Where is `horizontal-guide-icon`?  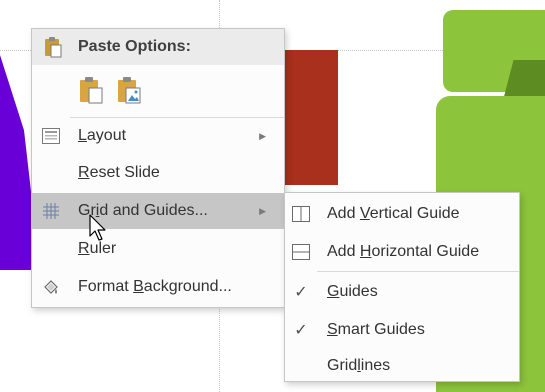 horizontal-guide-icon is located at coordinates (301, 252).